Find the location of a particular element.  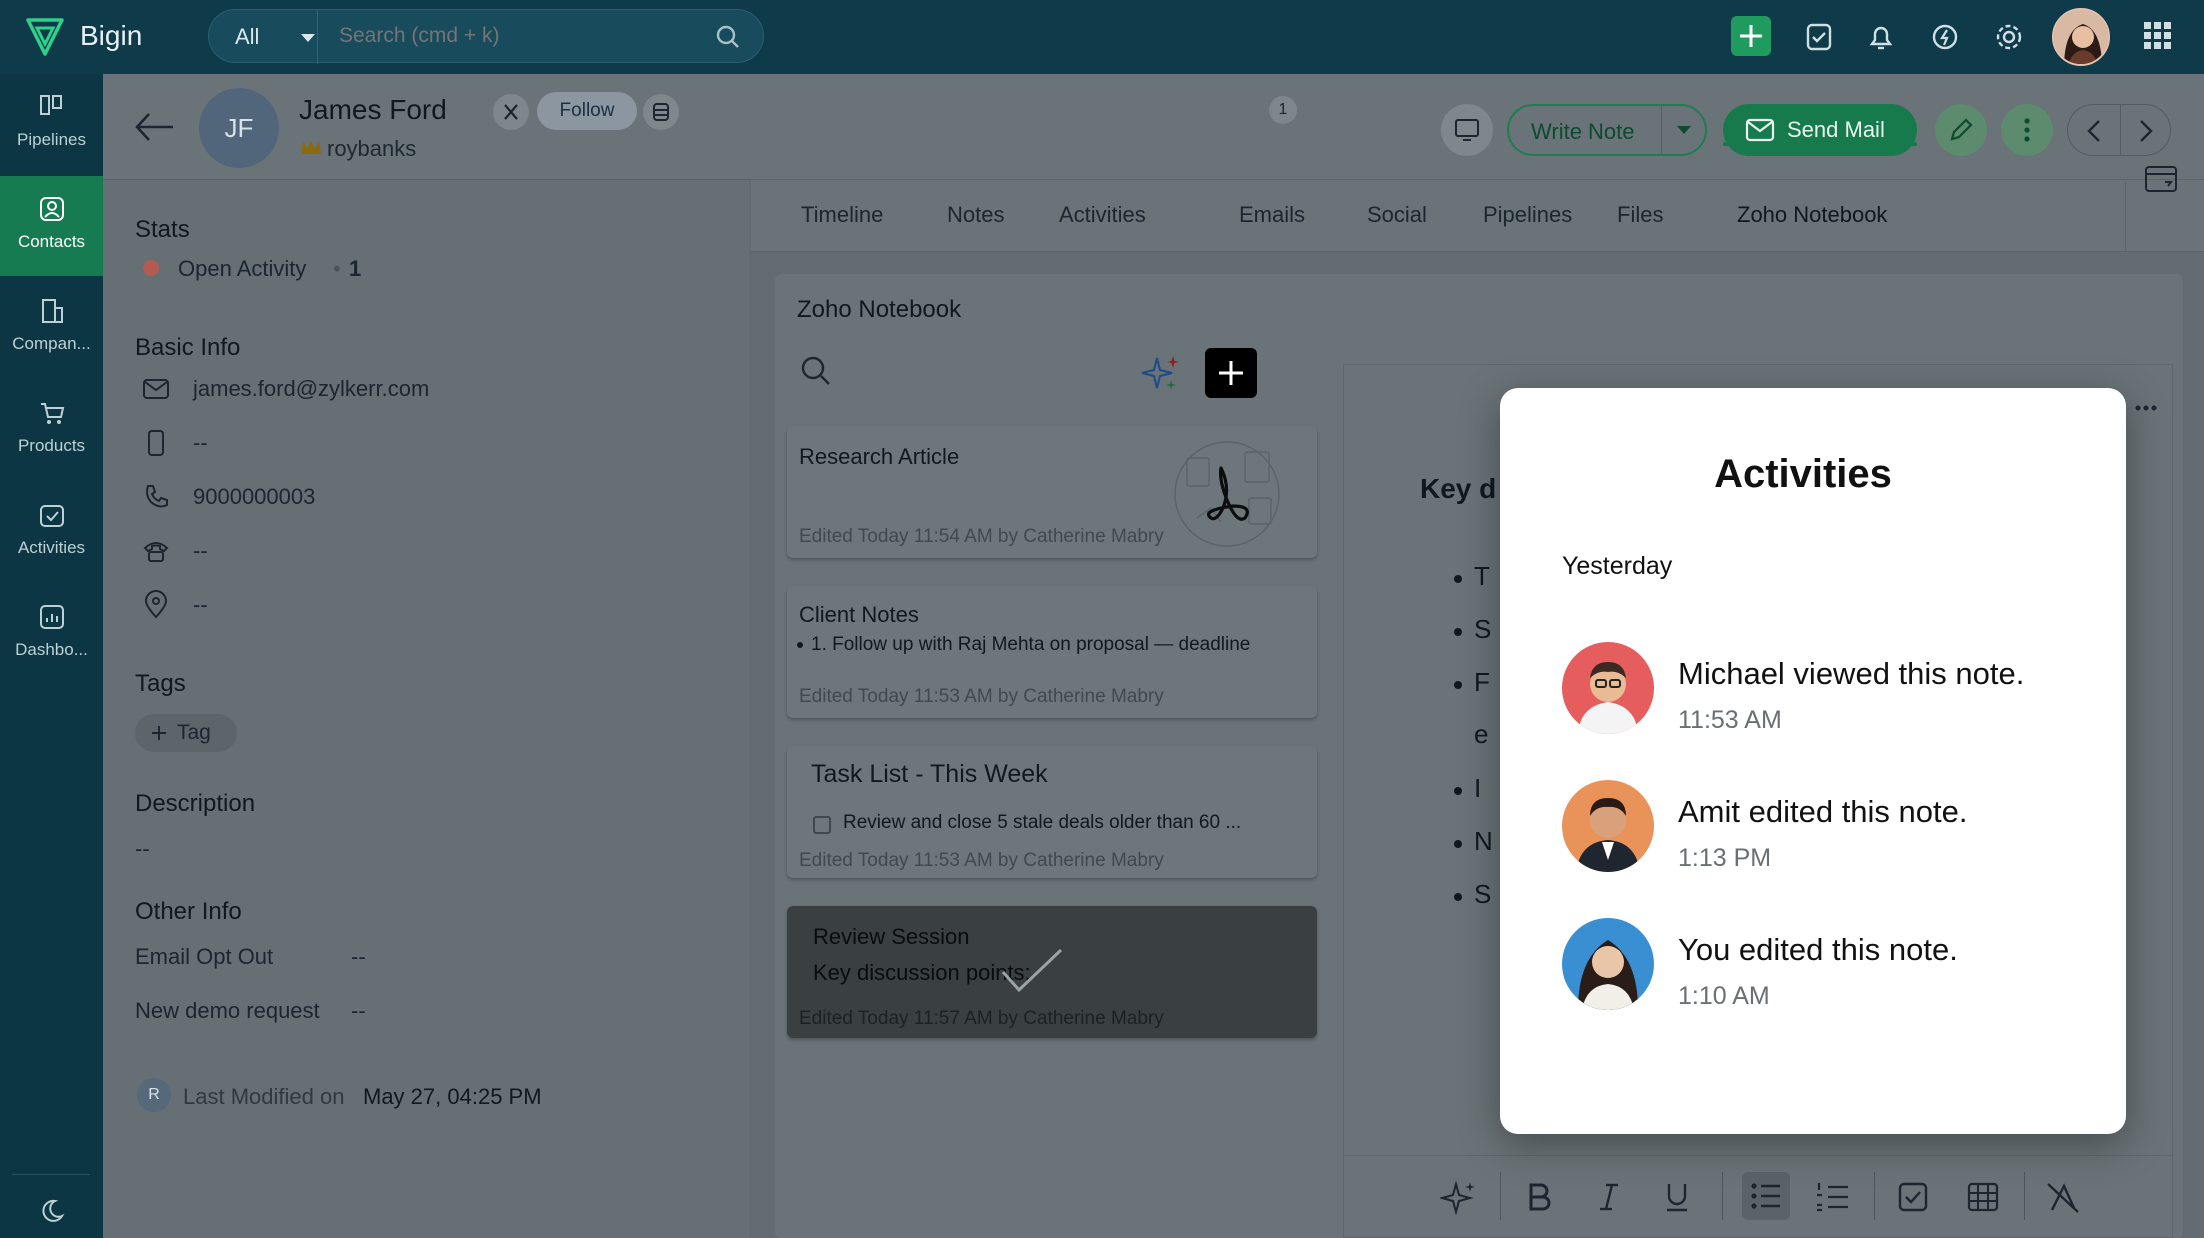

avatar-amit is located at coordinates (1608, 826).